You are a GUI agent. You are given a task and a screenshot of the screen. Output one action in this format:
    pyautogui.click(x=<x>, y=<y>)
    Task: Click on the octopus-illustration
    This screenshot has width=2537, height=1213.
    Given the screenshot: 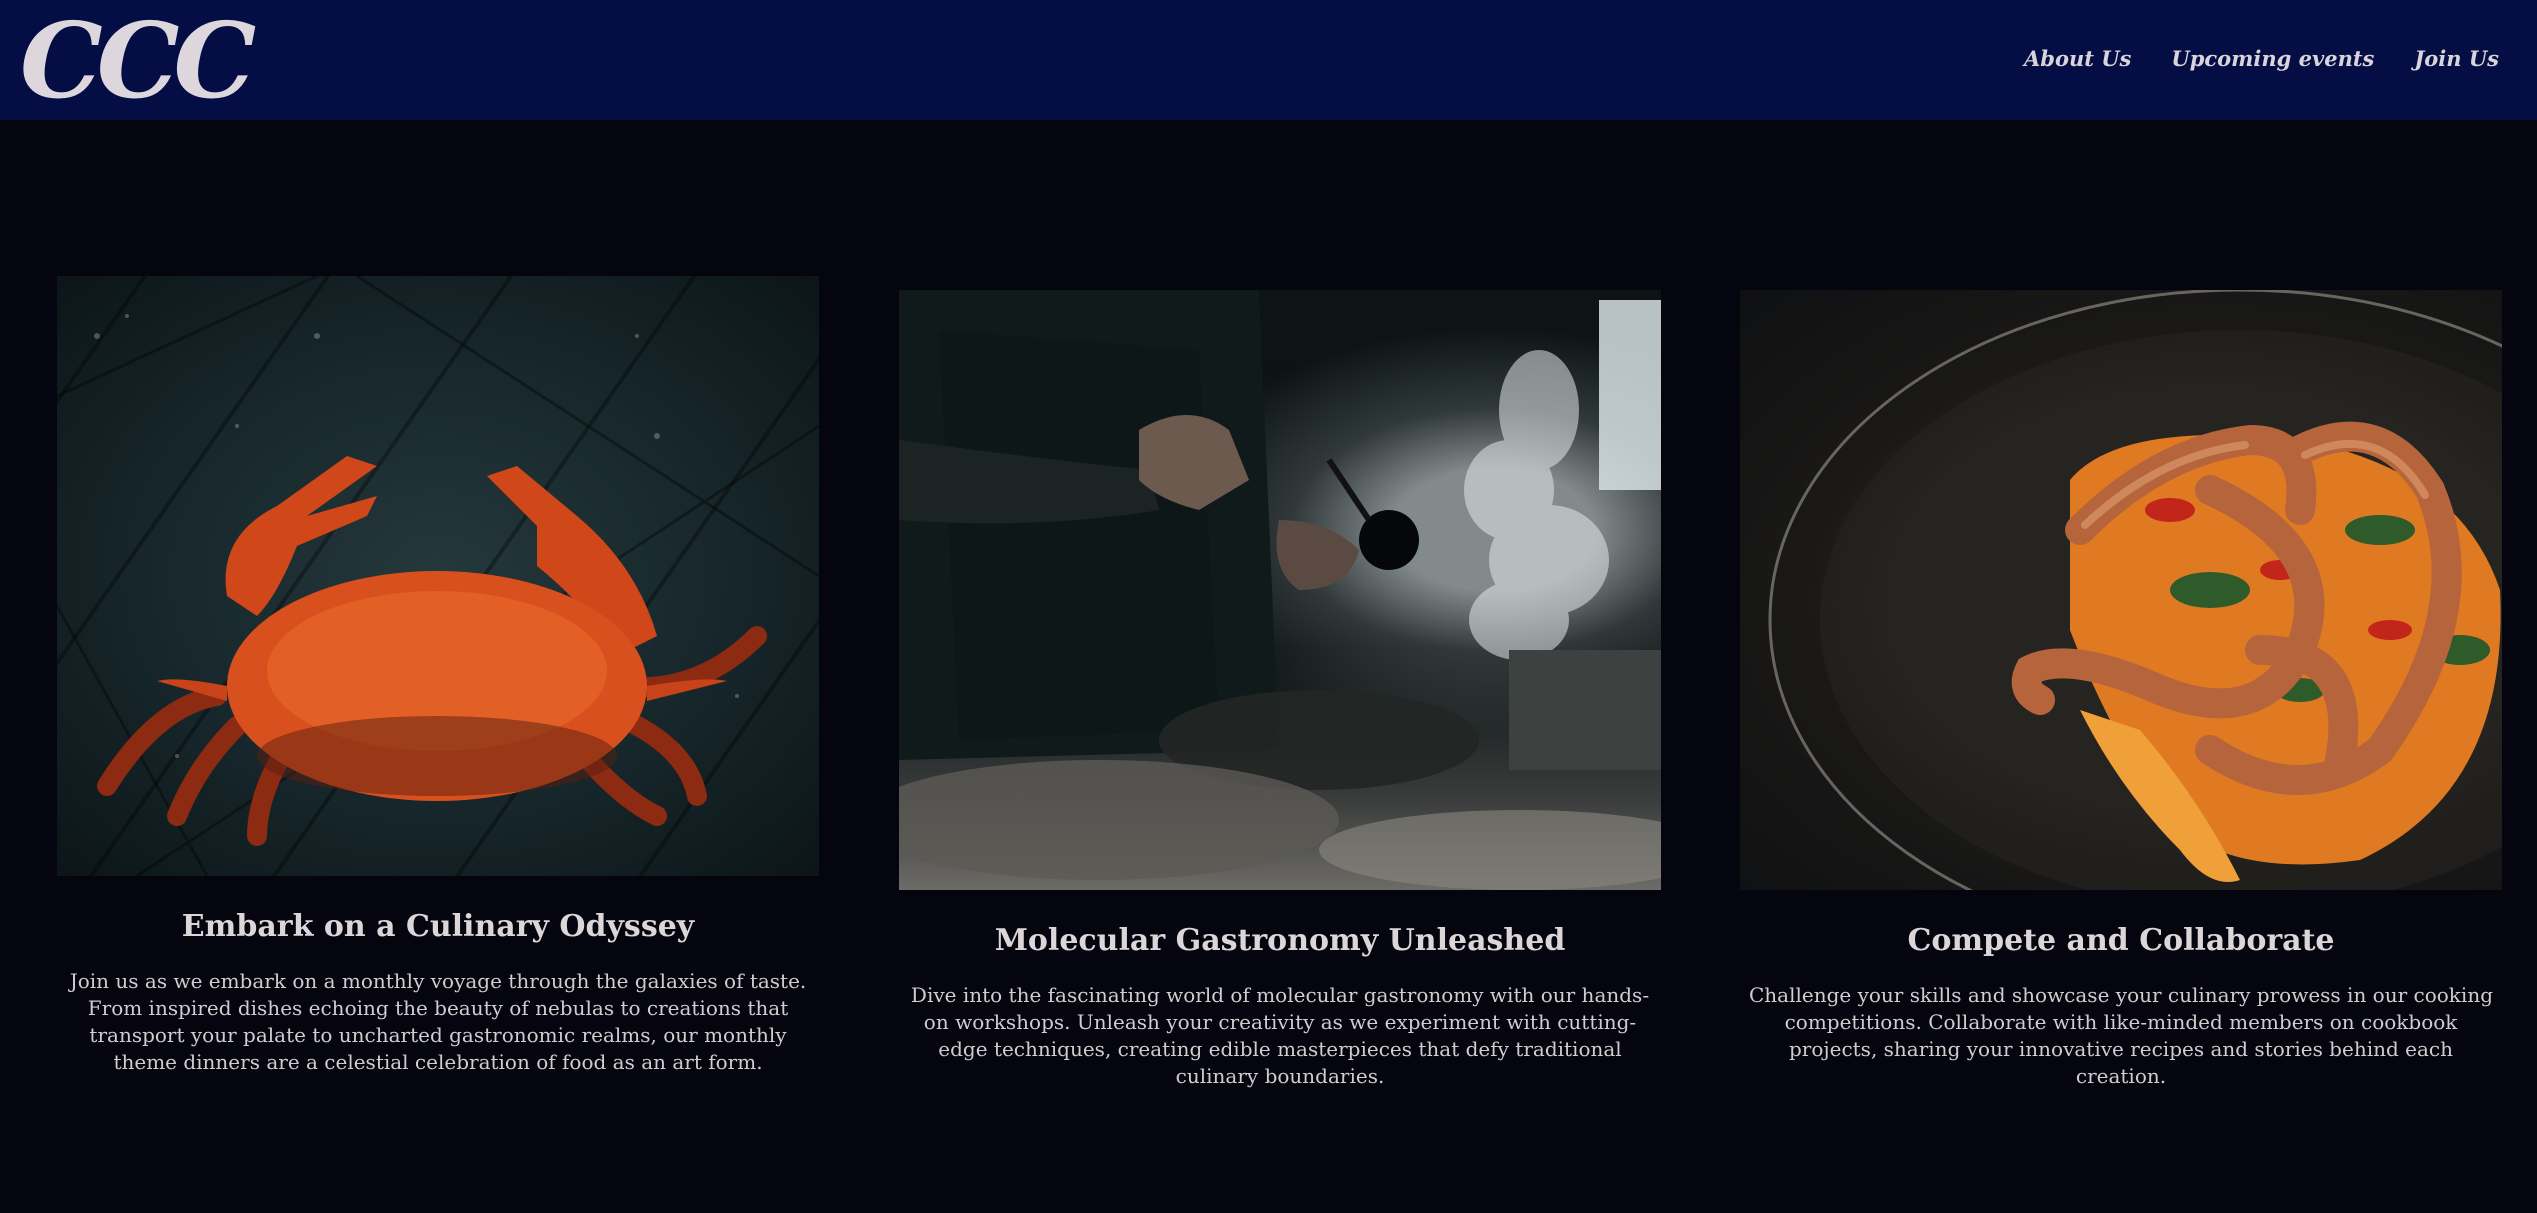 What is the action you would take?
    pyautogui.click(x=2135, y=590)
    